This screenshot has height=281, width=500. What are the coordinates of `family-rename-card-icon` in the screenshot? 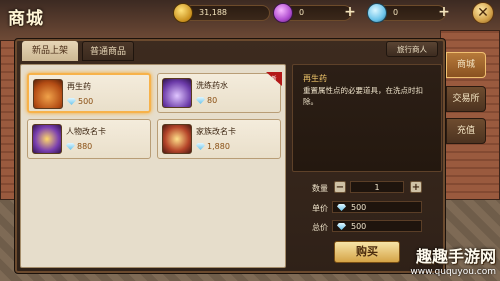 It's located at (177, 139).